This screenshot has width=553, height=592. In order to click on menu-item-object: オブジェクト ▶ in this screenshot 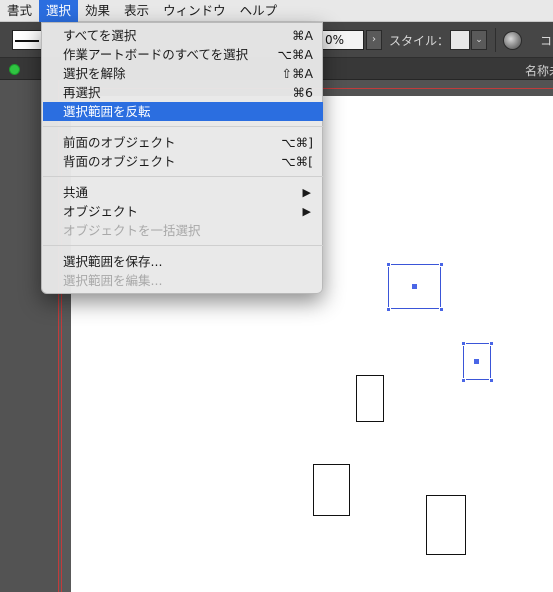, I will do `click(183, 211)`.